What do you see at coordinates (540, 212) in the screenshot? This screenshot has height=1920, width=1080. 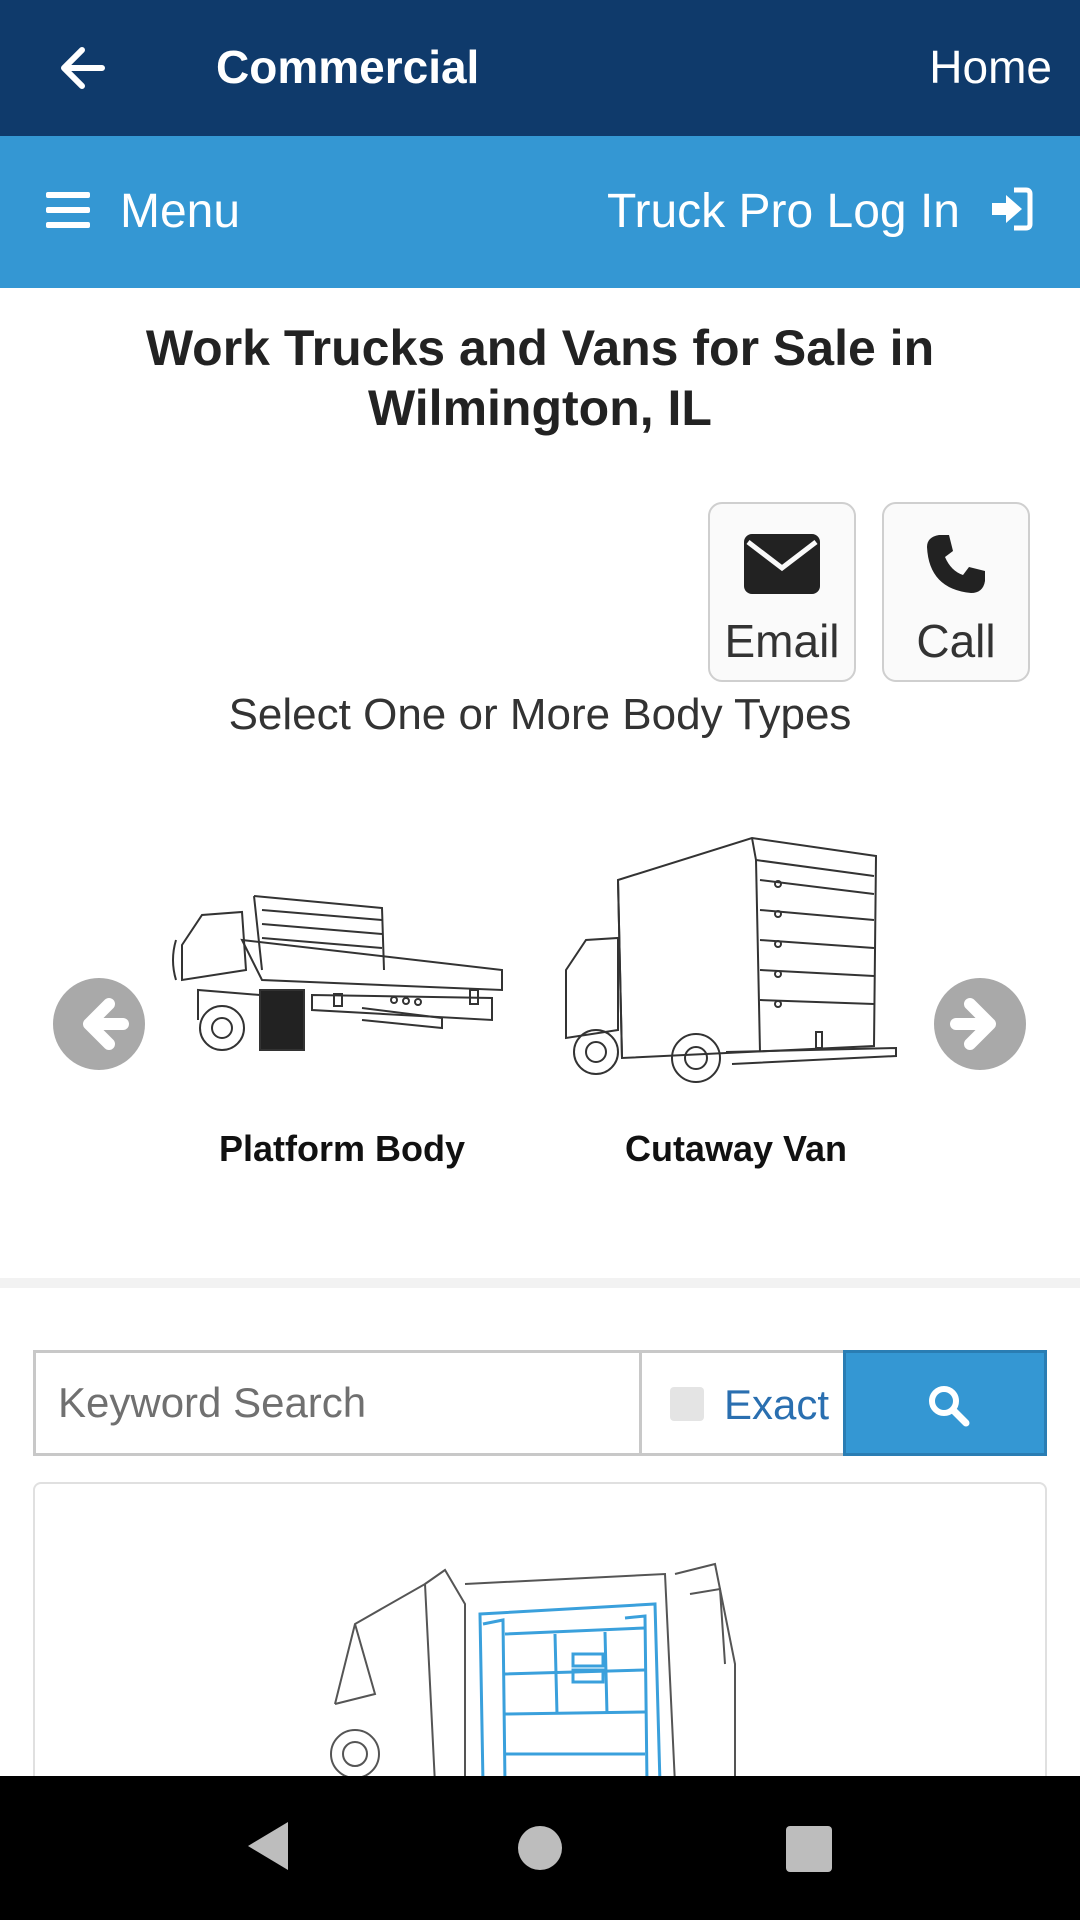 I see `secondary-nav-bar: Menu Truck Pro Log In` at bounding box center [540, 212].